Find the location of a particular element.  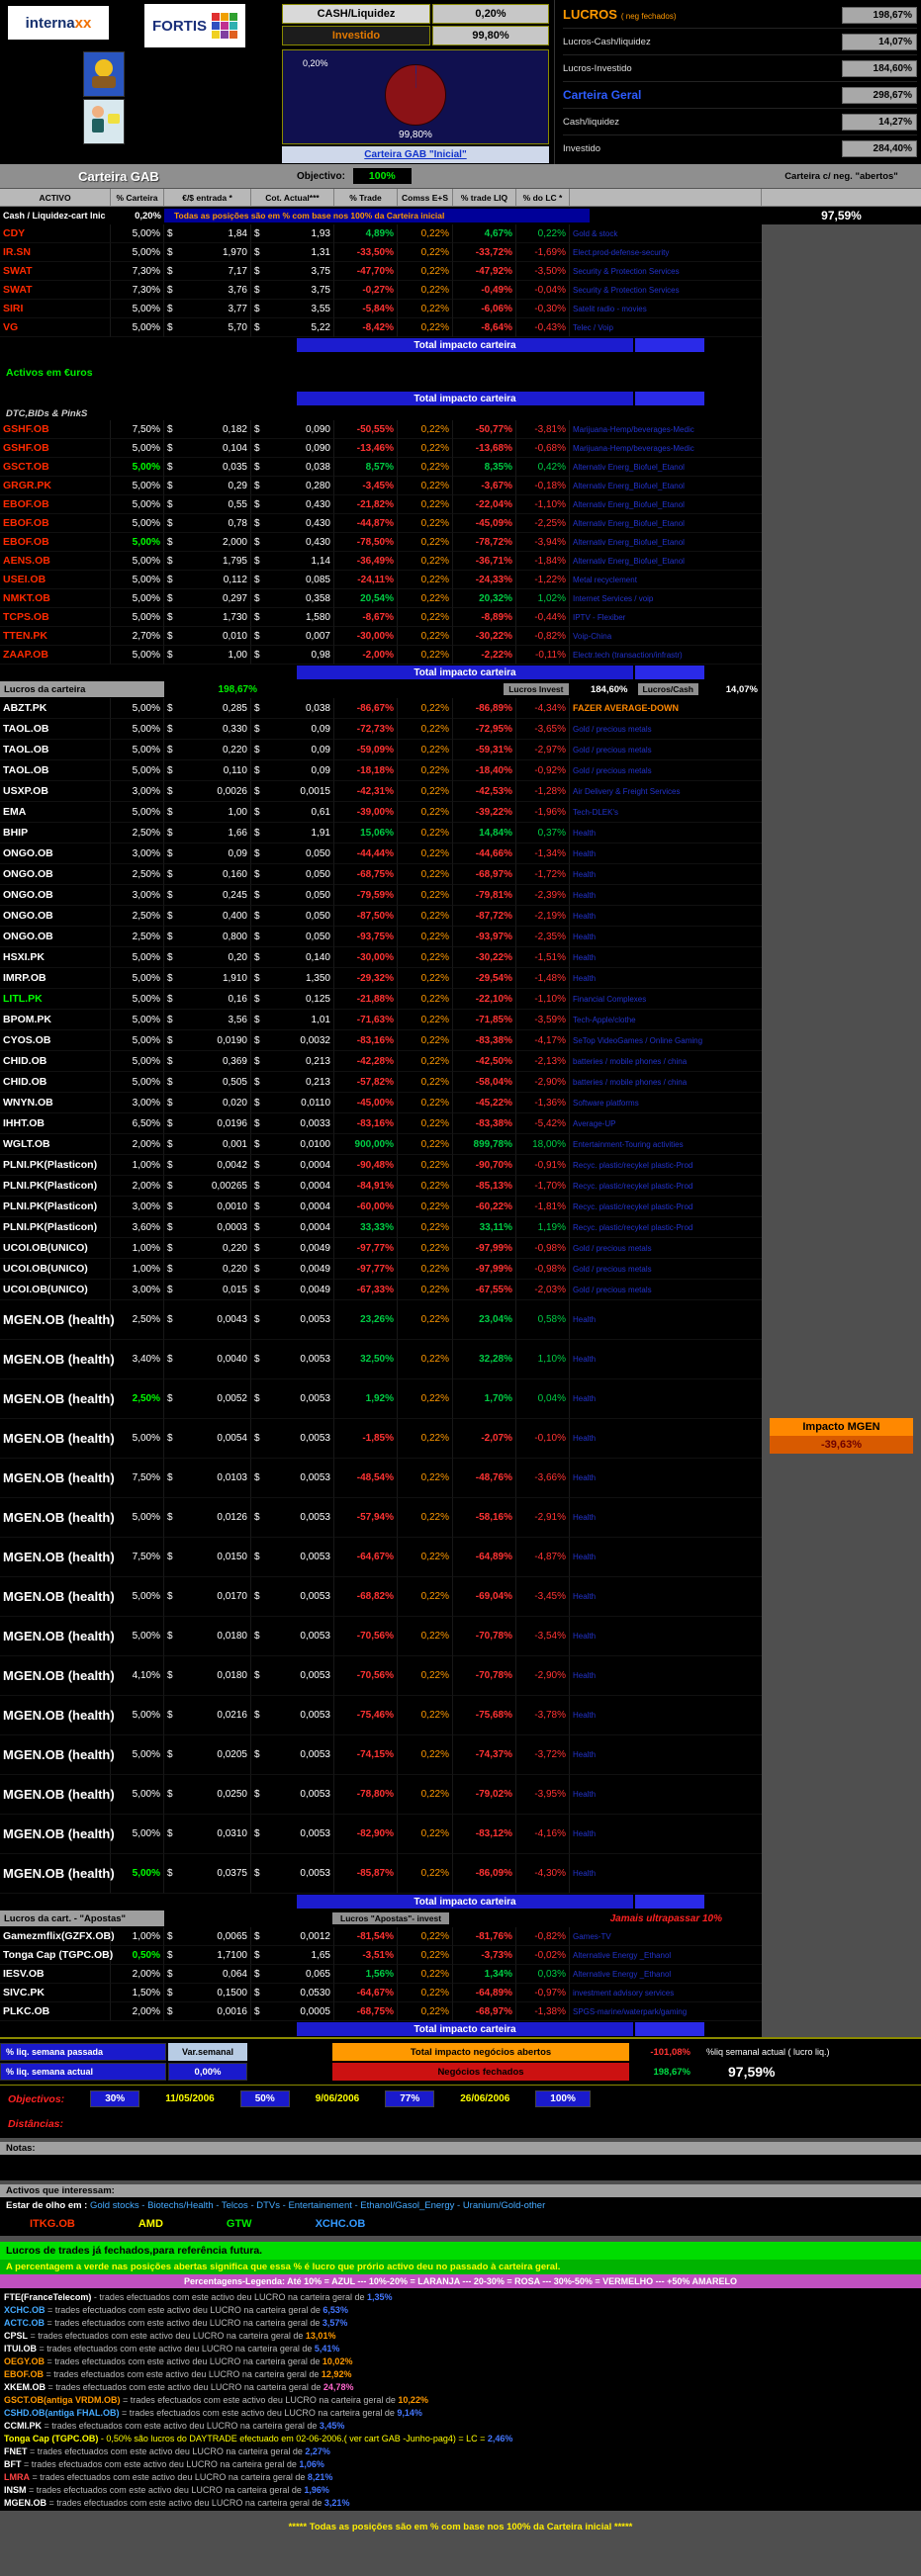

pct-trade-liq-cell: 1,70% is located at coordinates (484, 1399).